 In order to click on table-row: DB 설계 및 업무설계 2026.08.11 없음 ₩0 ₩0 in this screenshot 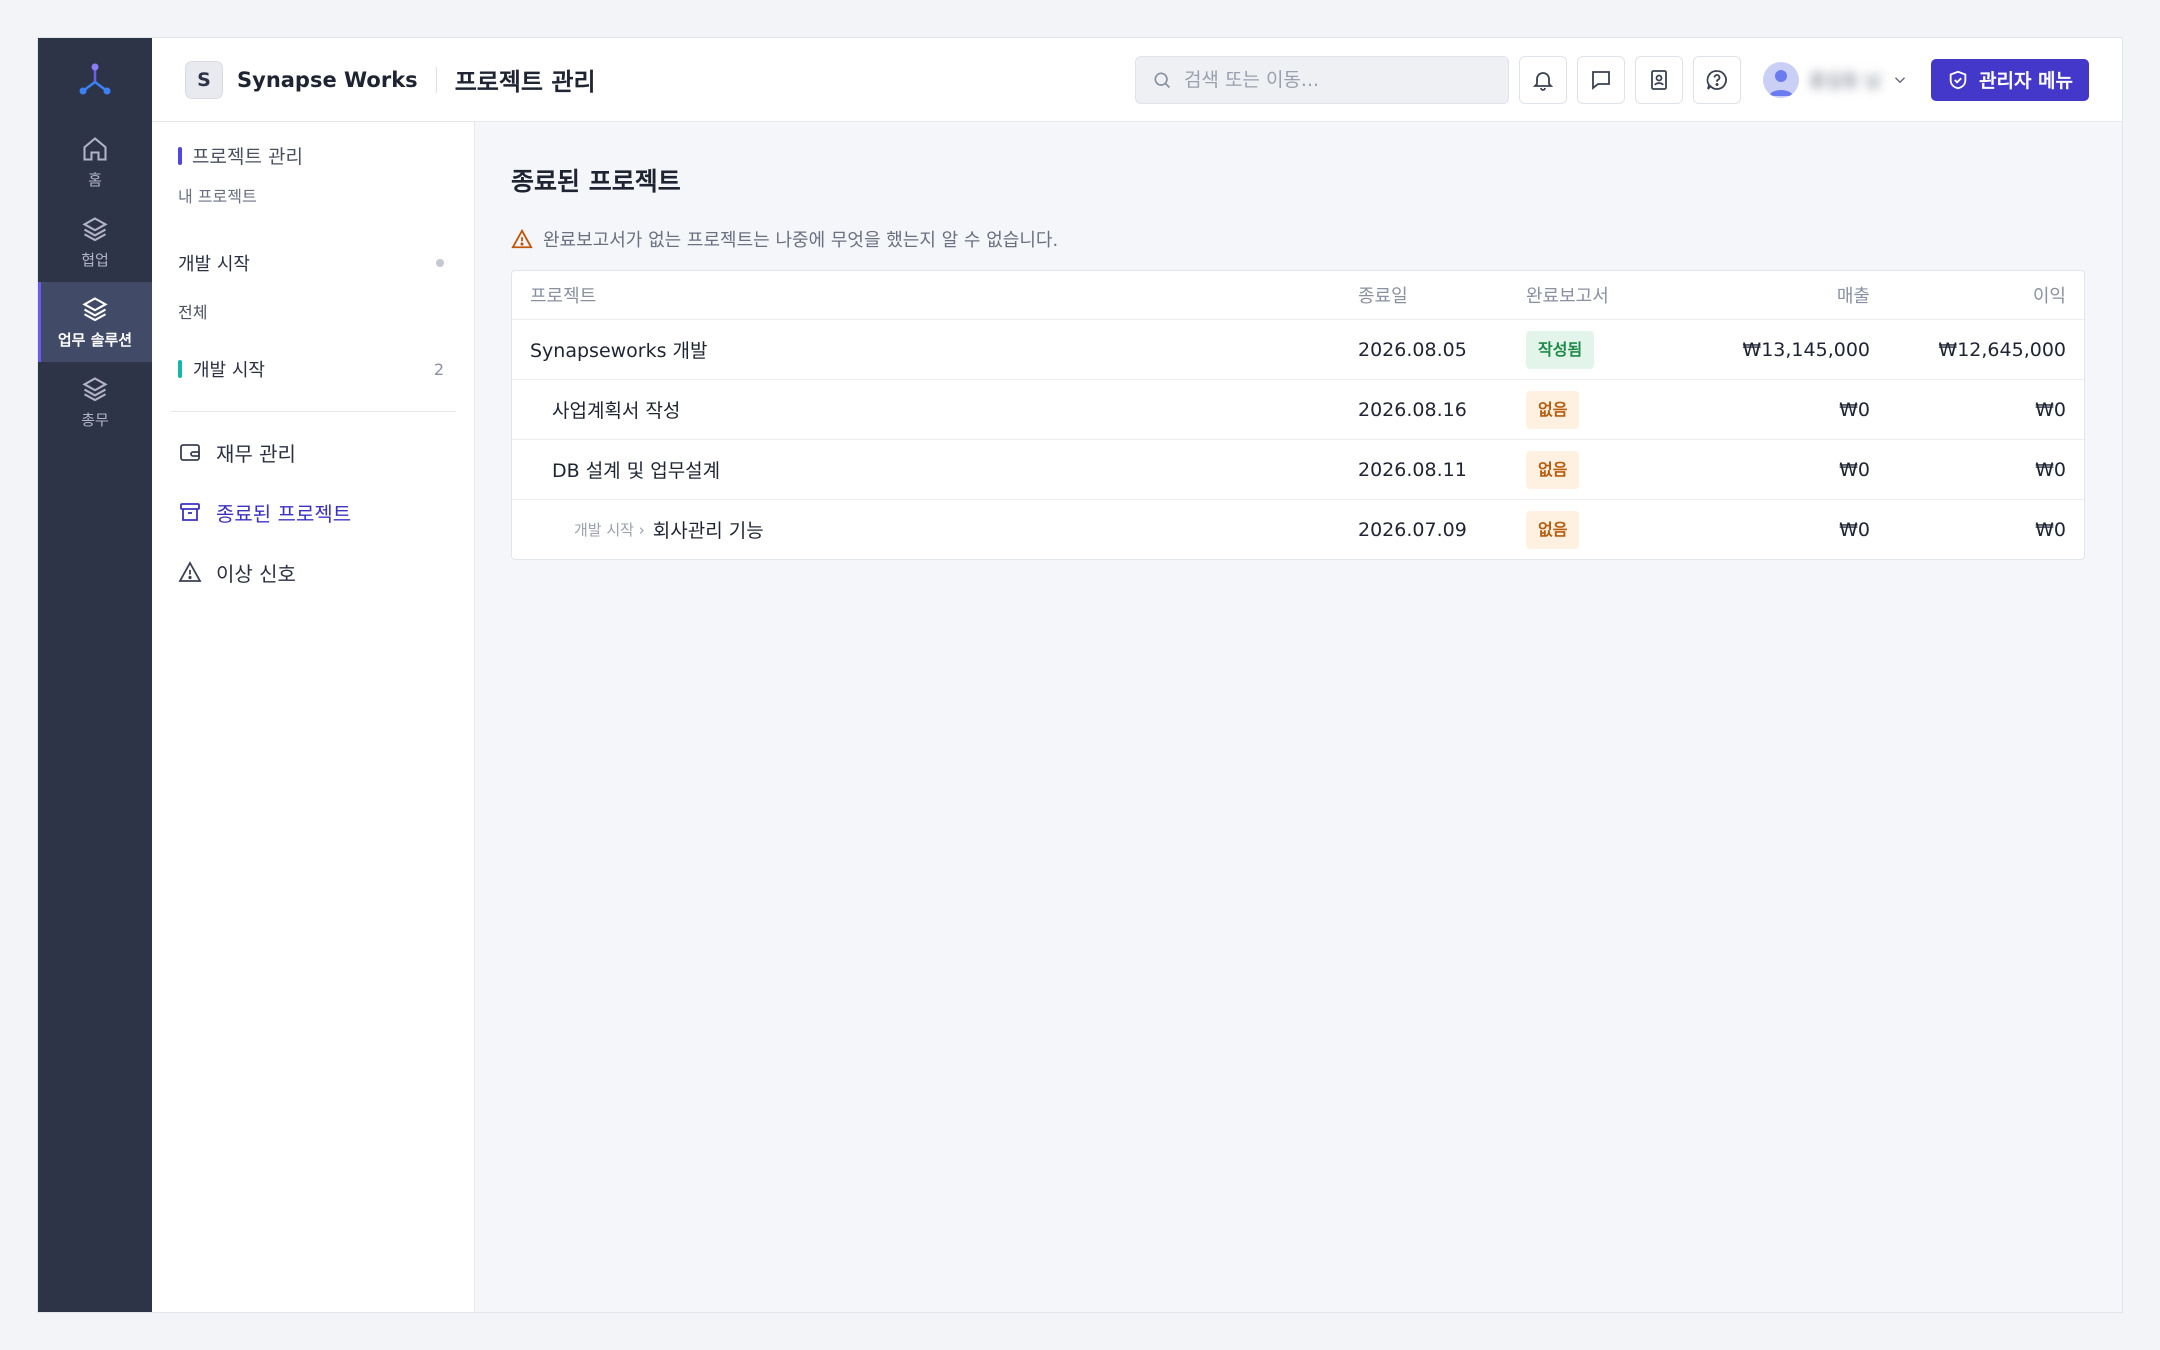, I will do `click(1298, 469)`.